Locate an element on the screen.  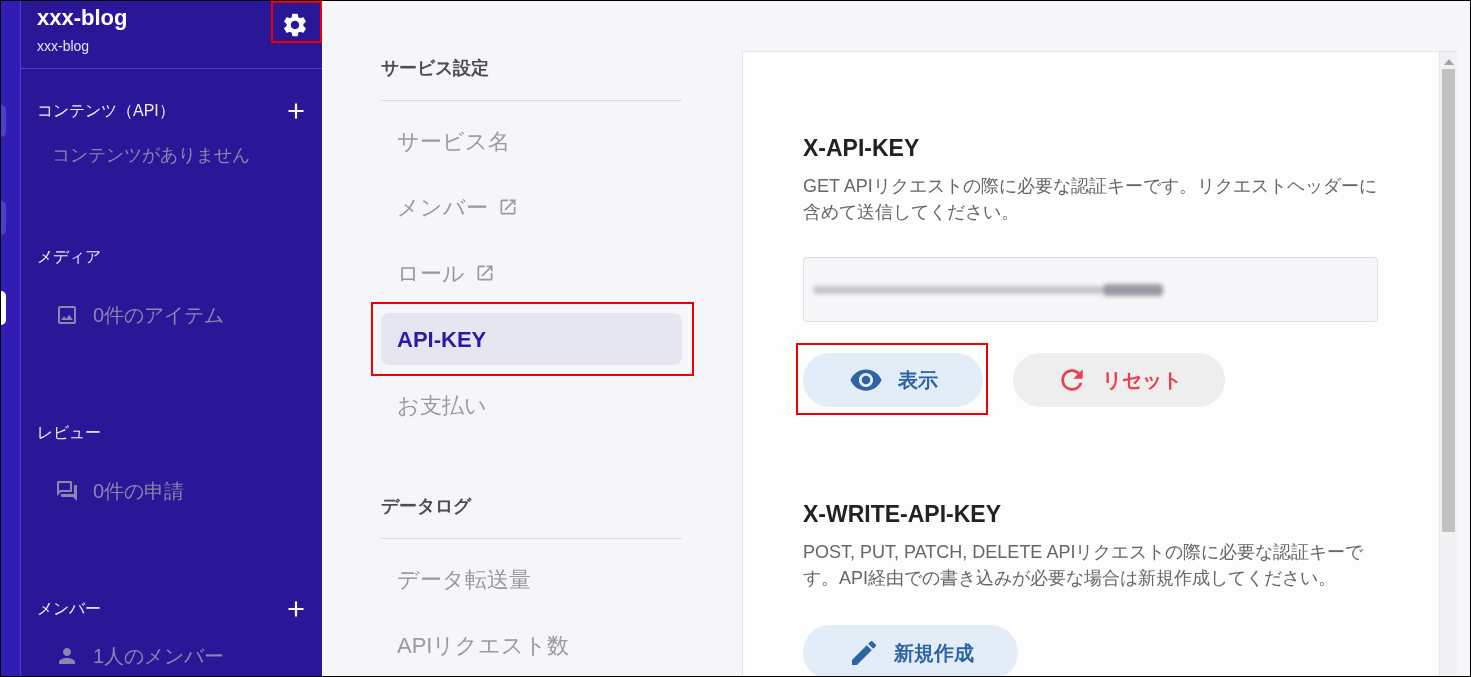
service-name: xxx-blog is located at coordinates (82, 18).